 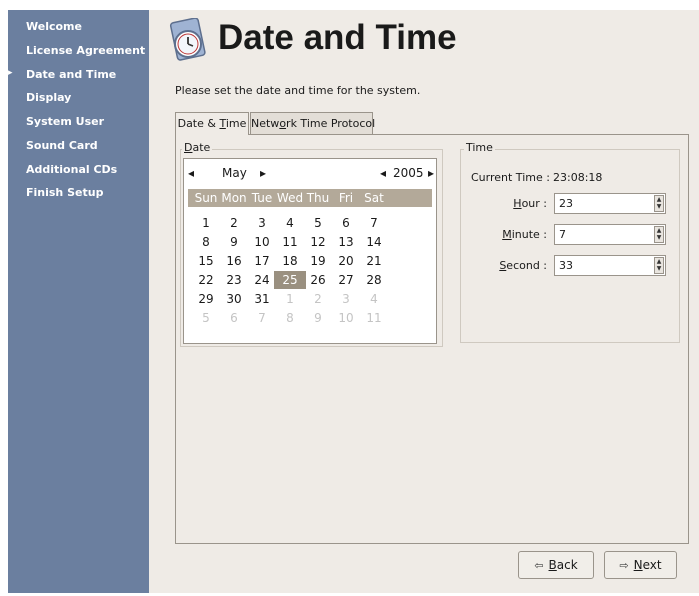 What do you see at coordinates (374, 242) in the screenshot?
I see `calendar-day: 14` at bounding box center [374, 242].